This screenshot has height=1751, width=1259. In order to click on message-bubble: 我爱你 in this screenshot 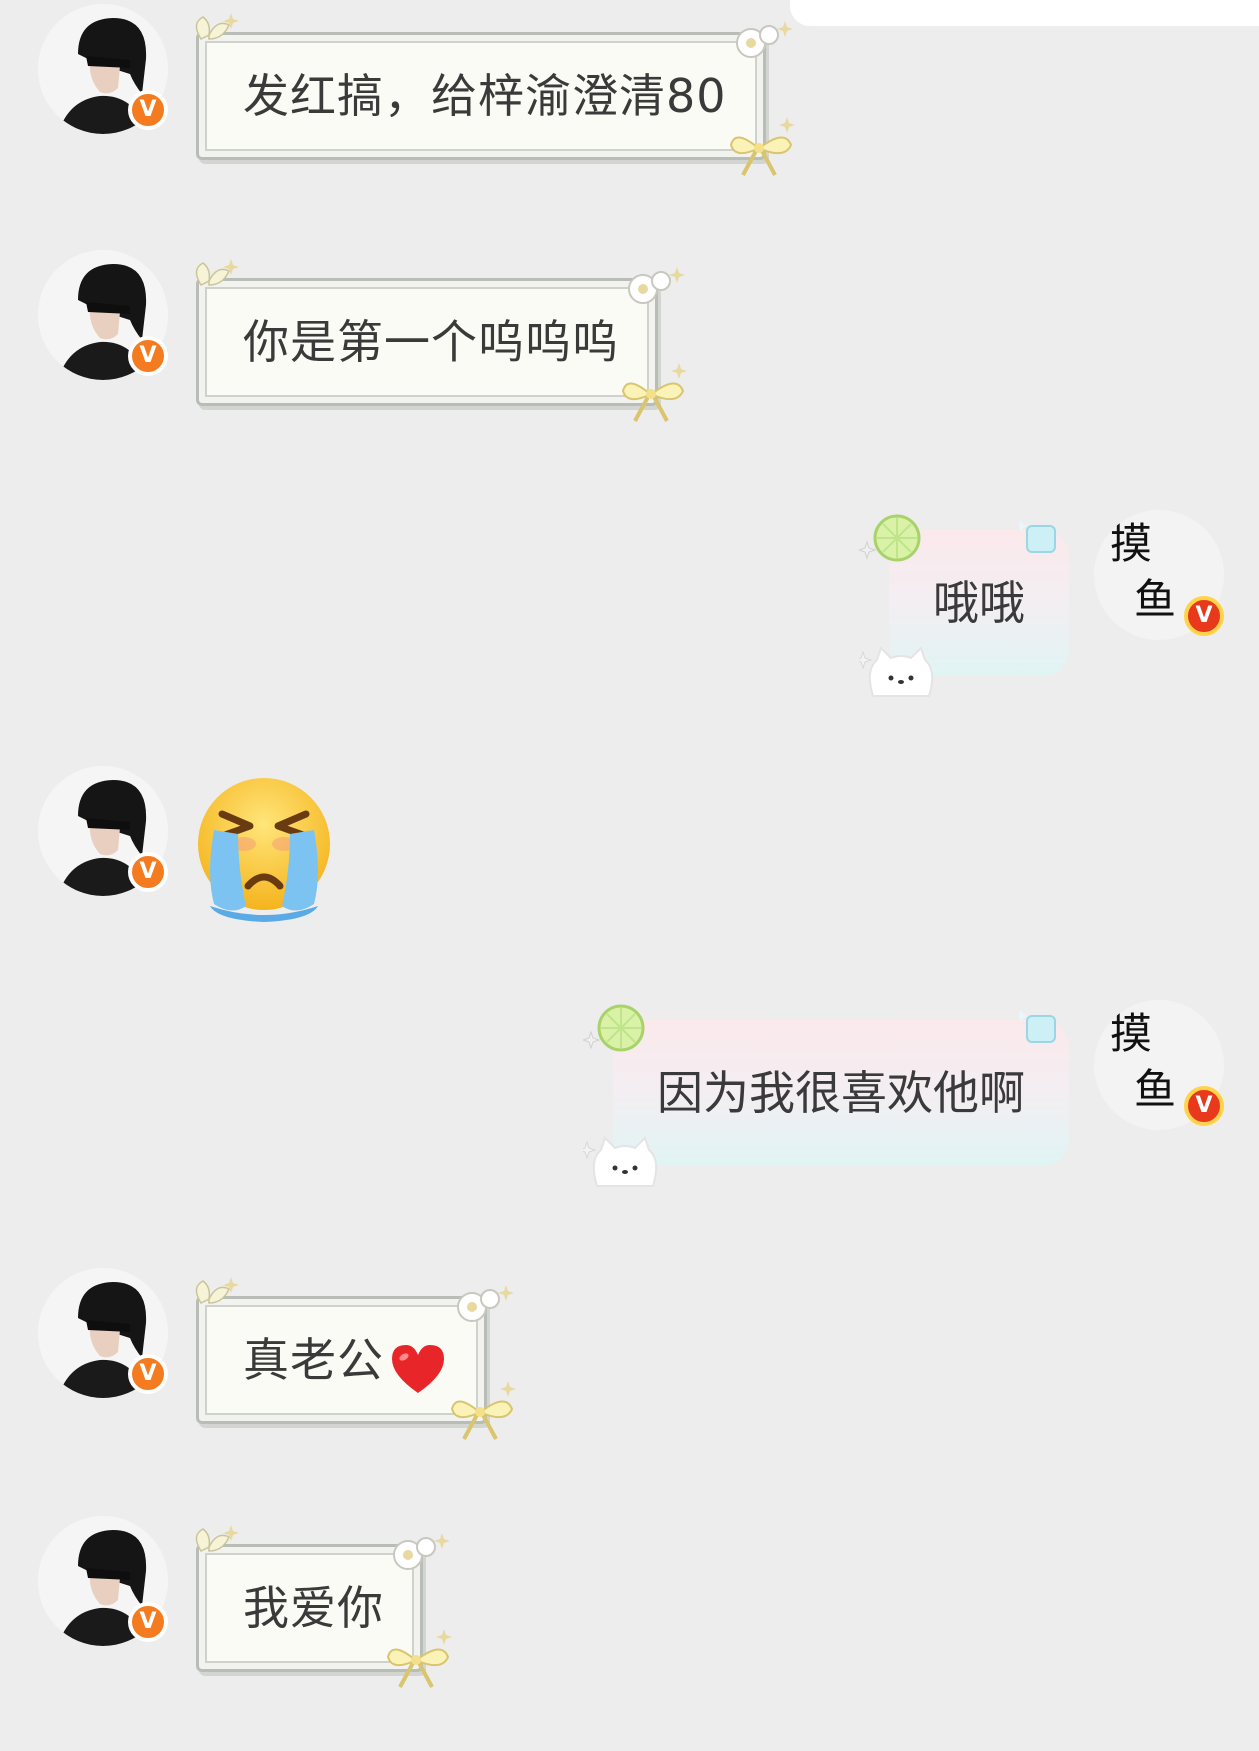, I will do `click(323, 1606)`.